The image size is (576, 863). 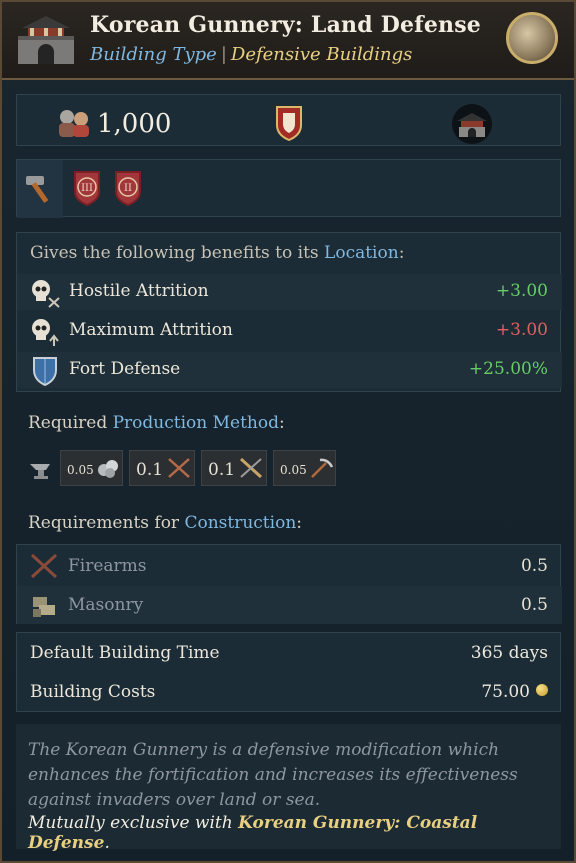 What do you see at coordinates (139, 291) in the screenshot?
I see `benefit-label: Hostile Attrition` at bounding box center [139, 291].